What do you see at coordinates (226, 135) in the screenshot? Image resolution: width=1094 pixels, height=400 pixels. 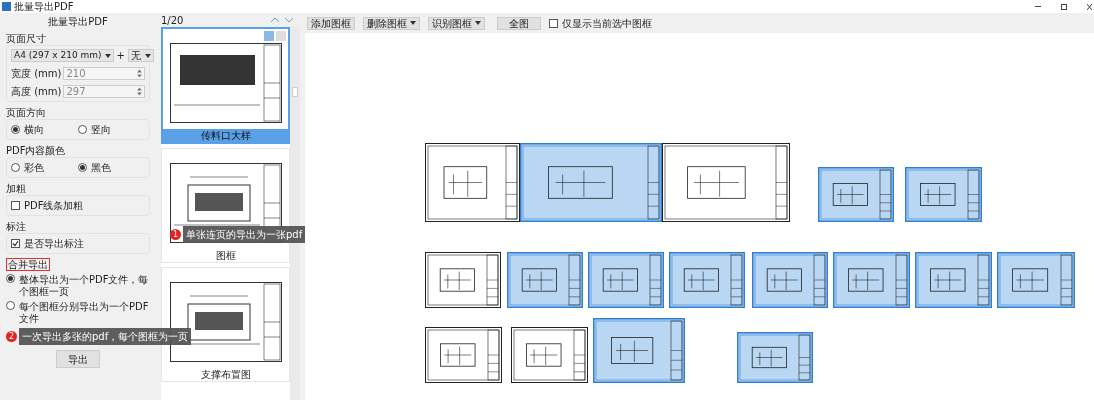 I see `thumbnail-label: 传料口大样` at bounding box center [226, 135].